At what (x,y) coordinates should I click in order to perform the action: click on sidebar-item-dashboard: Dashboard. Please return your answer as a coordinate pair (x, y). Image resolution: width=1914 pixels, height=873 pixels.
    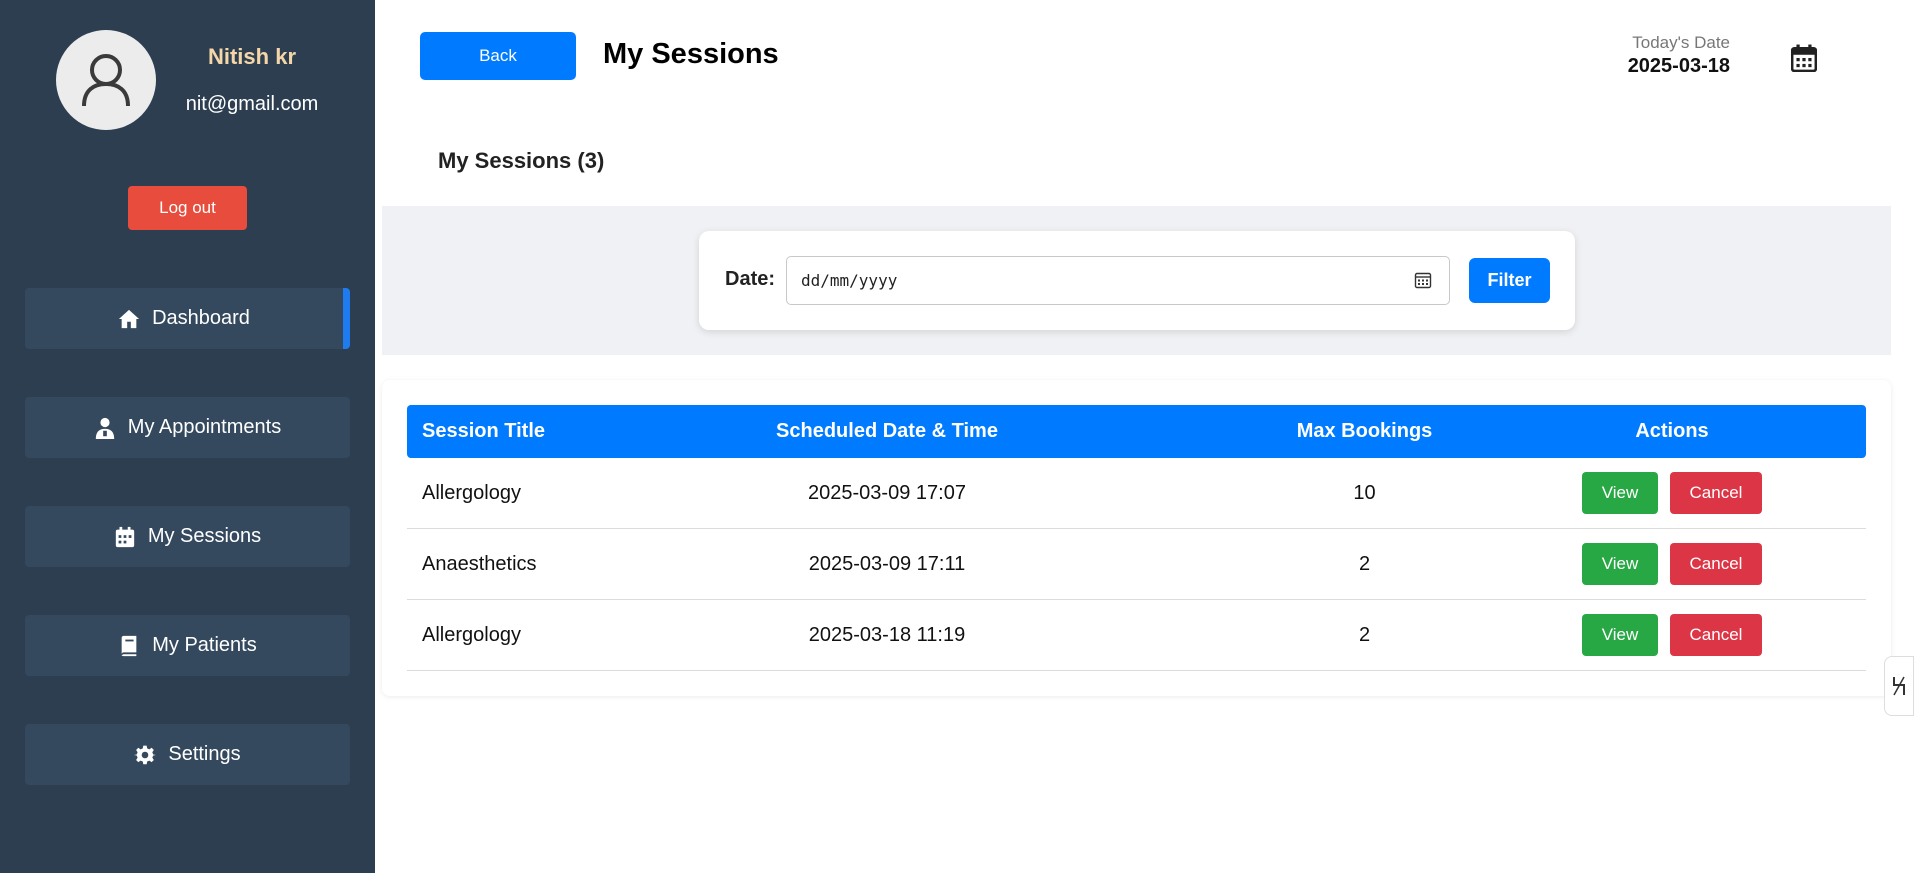
    Looking at the image, I should click on (187, 318).